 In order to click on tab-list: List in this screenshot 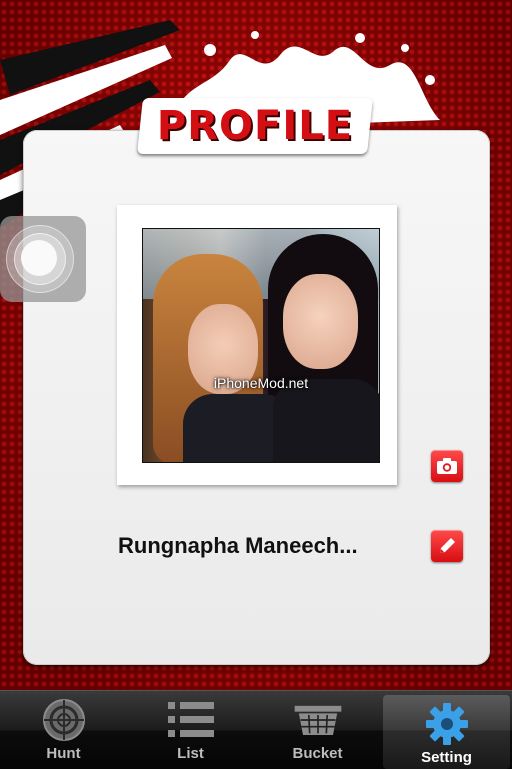, I will do `click(190, 730)`.